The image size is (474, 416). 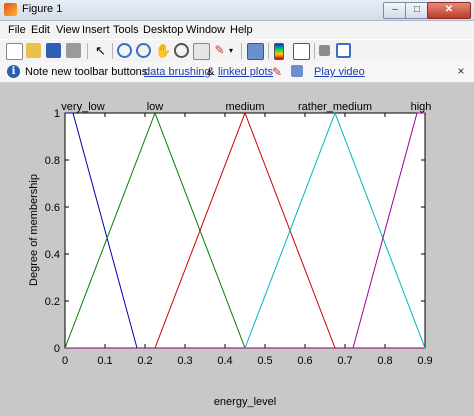 I want to click on window-title: Figure 1, so click(x=42, y=9).